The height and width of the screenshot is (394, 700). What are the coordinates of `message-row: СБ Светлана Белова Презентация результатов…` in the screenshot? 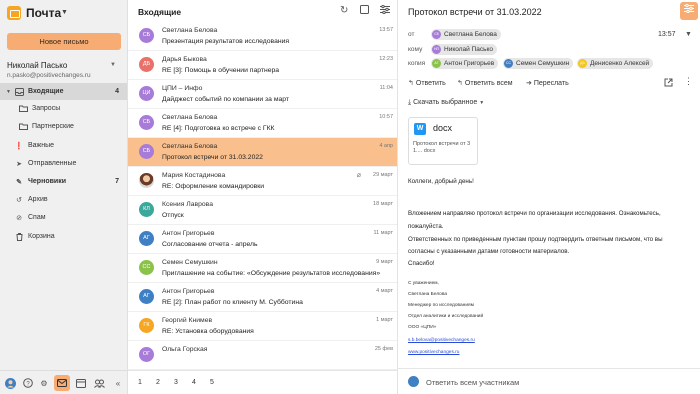 It's located at (262, 36).